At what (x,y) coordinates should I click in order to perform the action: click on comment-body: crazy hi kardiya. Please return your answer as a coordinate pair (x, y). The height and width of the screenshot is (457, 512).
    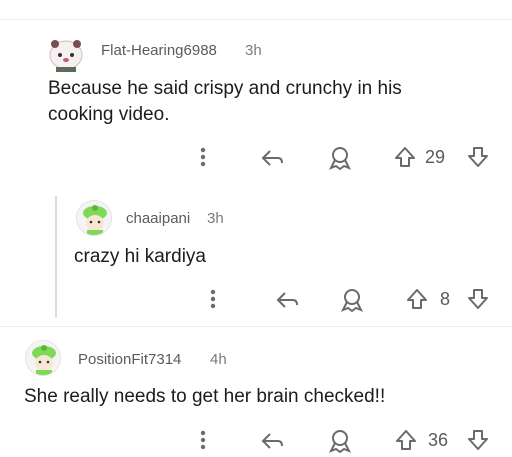
    Looking at the image, I should click on (140, 256).